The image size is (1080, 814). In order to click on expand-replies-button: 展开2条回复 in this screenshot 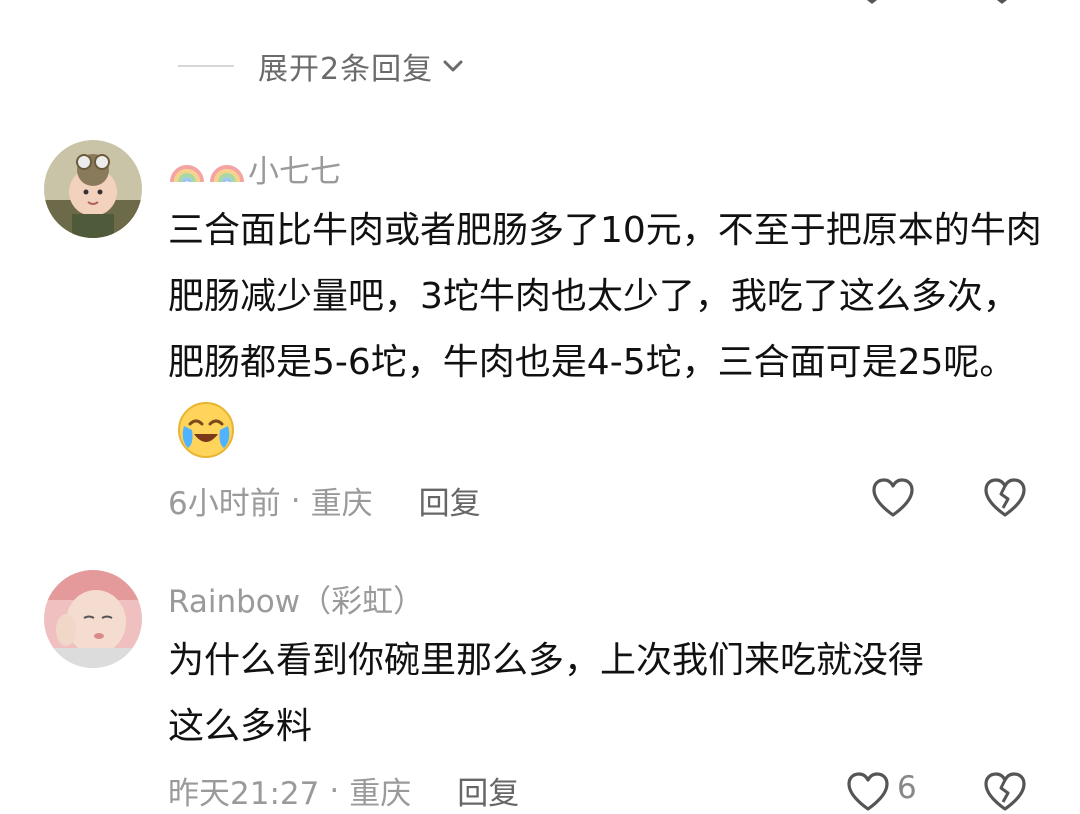, I will do `click(322, 66)`.